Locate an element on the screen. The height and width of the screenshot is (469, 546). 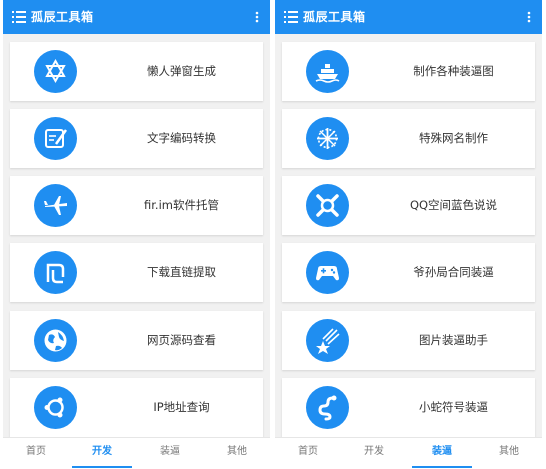
tool-card-encode: 文字编码转换 is located at coordinates (136, 138).